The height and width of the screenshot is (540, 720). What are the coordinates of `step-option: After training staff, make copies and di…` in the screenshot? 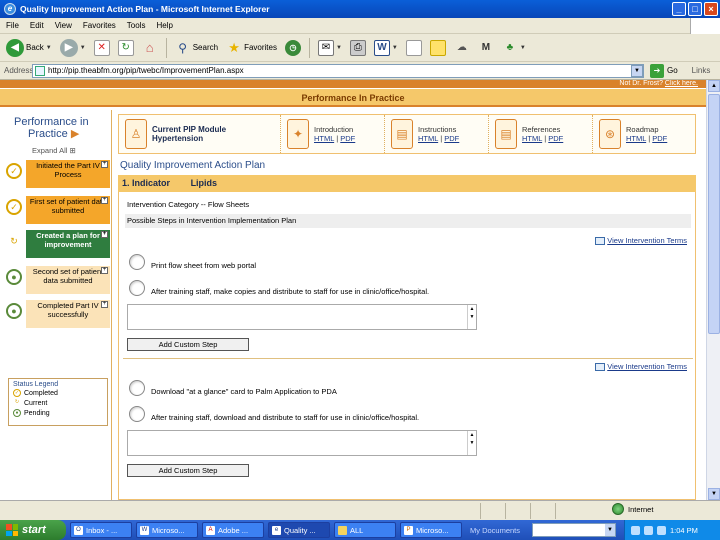 It's located at (279, 288).